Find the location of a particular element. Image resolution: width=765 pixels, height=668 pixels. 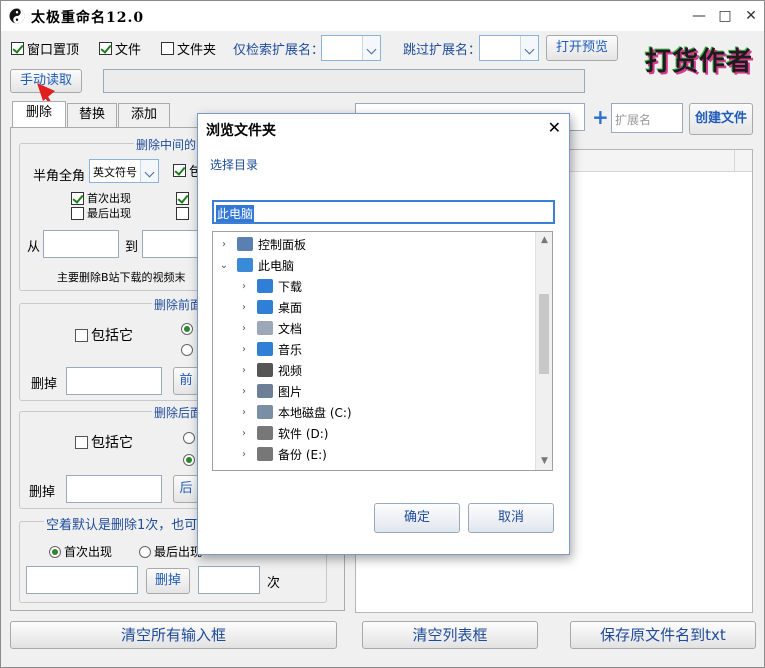

tree-item-label: 软件 (D:) is located at coordinates (303, 433).